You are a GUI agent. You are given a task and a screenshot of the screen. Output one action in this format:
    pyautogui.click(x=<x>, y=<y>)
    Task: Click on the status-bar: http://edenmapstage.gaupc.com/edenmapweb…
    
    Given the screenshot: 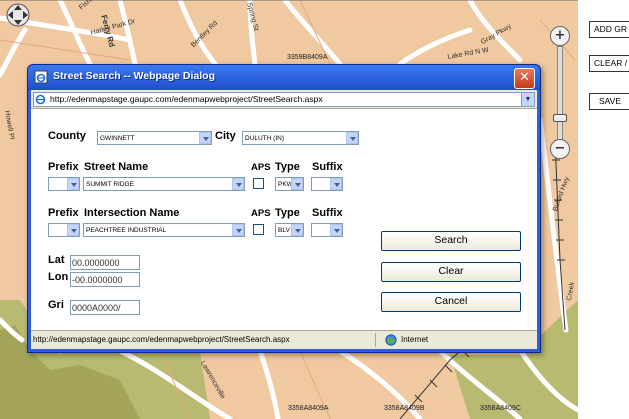 What is the action you would take?
    pyautogui.click(x=284, y=339)
    